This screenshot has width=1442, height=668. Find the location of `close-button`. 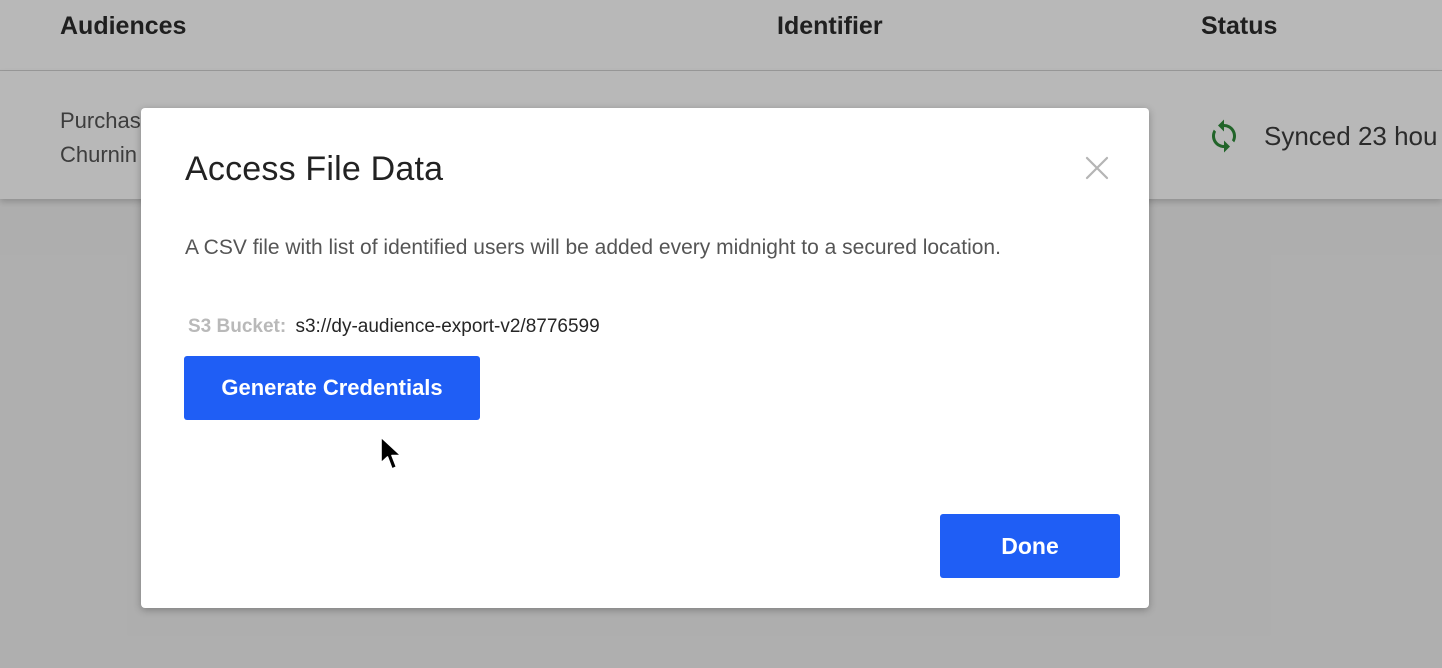

close-button is located at coordinates (1097, 168).